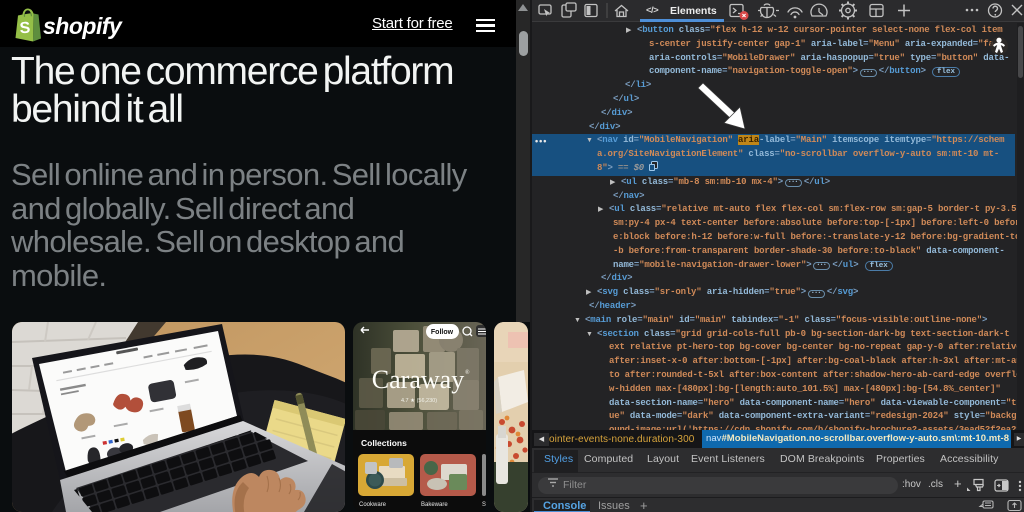  What do you see at coordinates (418, 379) in the screenshot?
I see `svg-text: Caraway` at bounding box center [418, 379].